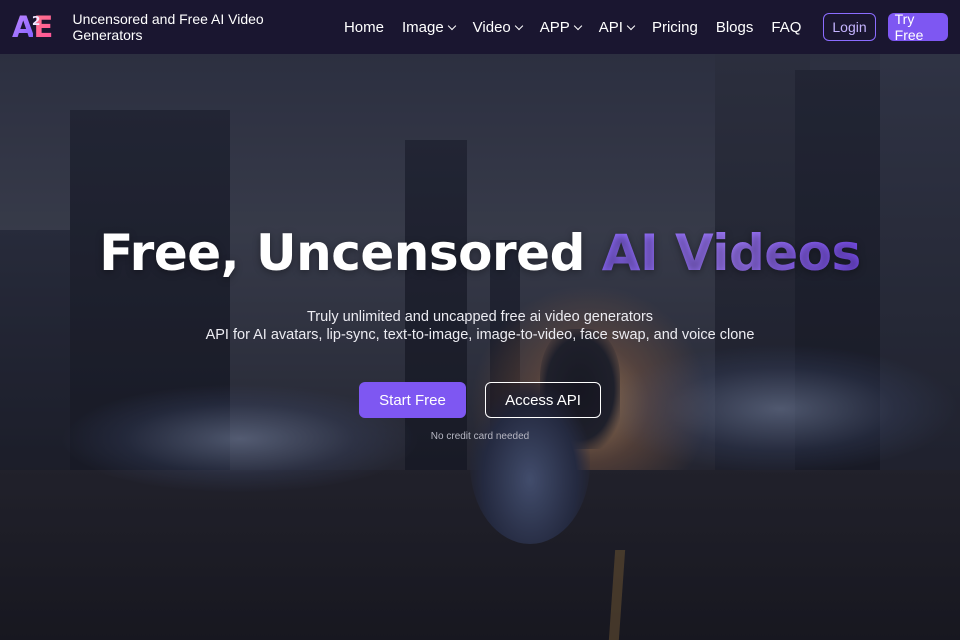  I want to click on nav-item-app: APP, so click(560, 27).